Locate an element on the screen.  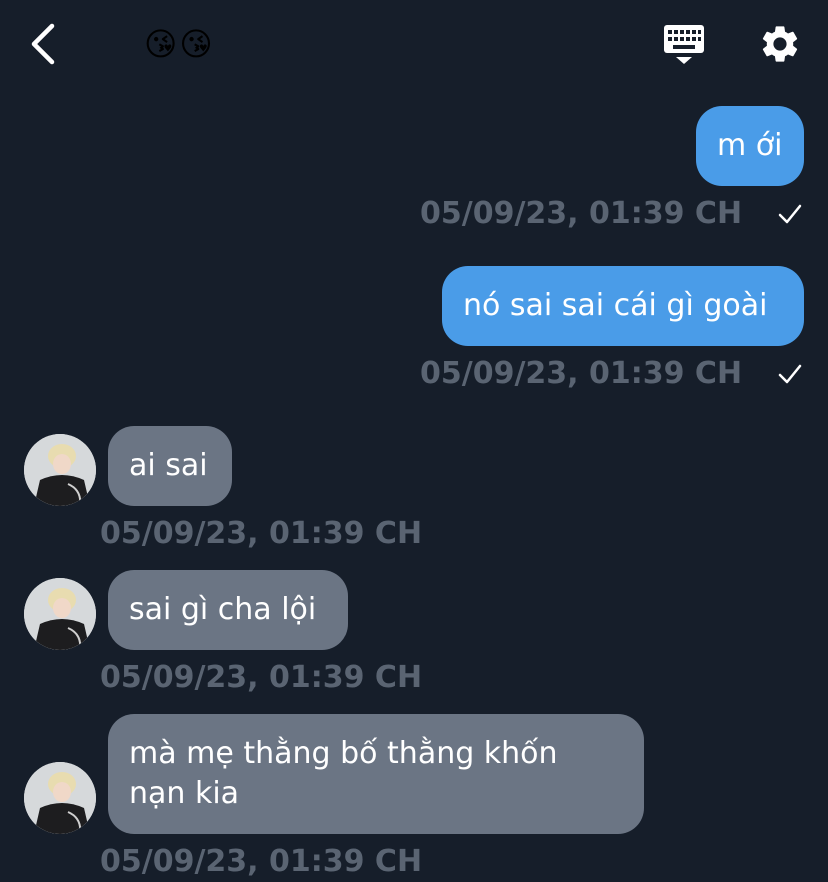
gear-icon is located at coordinates (780, 44).